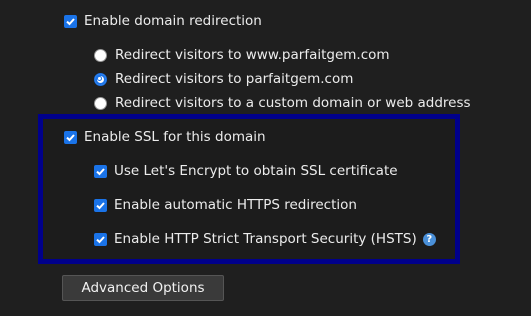 This screenshot has height=316, width=531. I want to click on redirect-www-option: Redirect visitors to www.parfaitgem.com, so click(242, 55).